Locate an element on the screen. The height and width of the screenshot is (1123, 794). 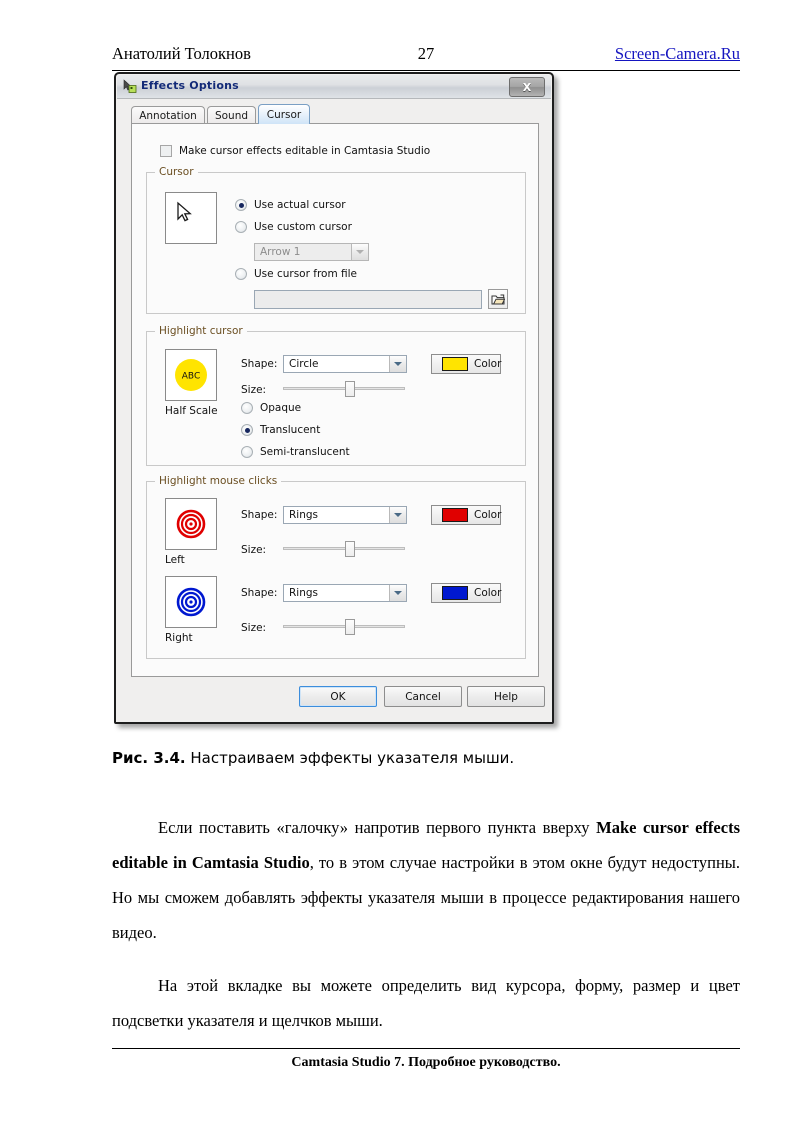
cursor-preview is located at coordinates (191, 218).